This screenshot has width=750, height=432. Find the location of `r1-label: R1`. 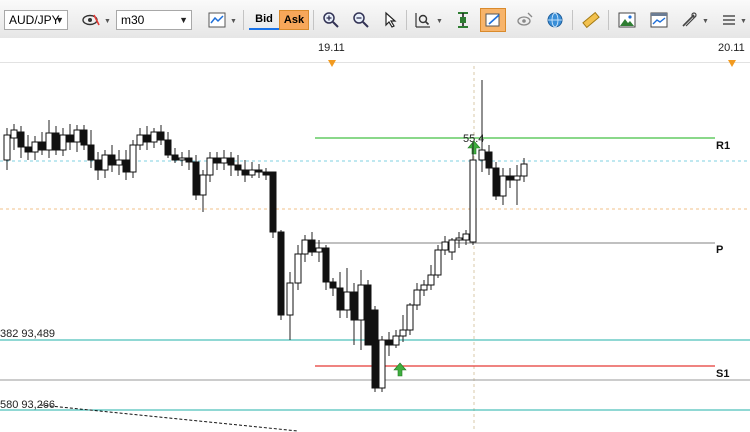

r1-label: R1 is located at coordinates (723, 146).